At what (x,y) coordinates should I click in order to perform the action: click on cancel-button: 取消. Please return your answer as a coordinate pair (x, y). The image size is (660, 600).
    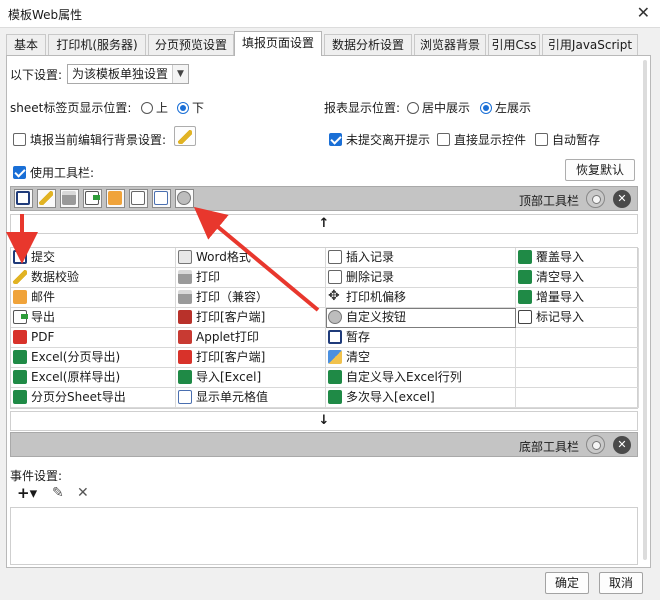
    Looking at the image, I should click on (621, 583).